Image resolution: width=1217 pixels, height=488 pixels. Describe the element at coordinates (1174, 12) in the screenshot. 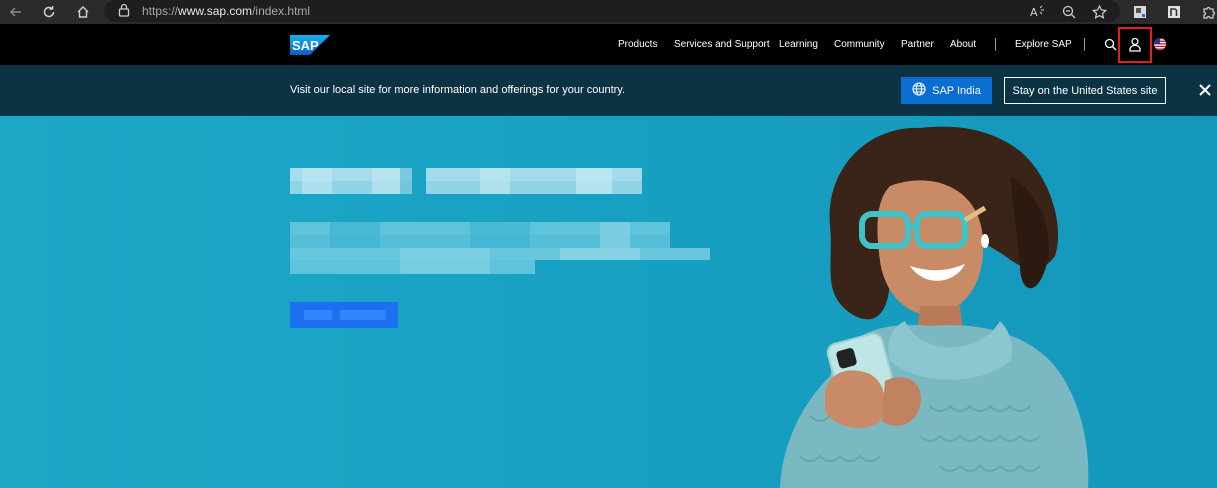

I see `extension-n-icon` at that location.